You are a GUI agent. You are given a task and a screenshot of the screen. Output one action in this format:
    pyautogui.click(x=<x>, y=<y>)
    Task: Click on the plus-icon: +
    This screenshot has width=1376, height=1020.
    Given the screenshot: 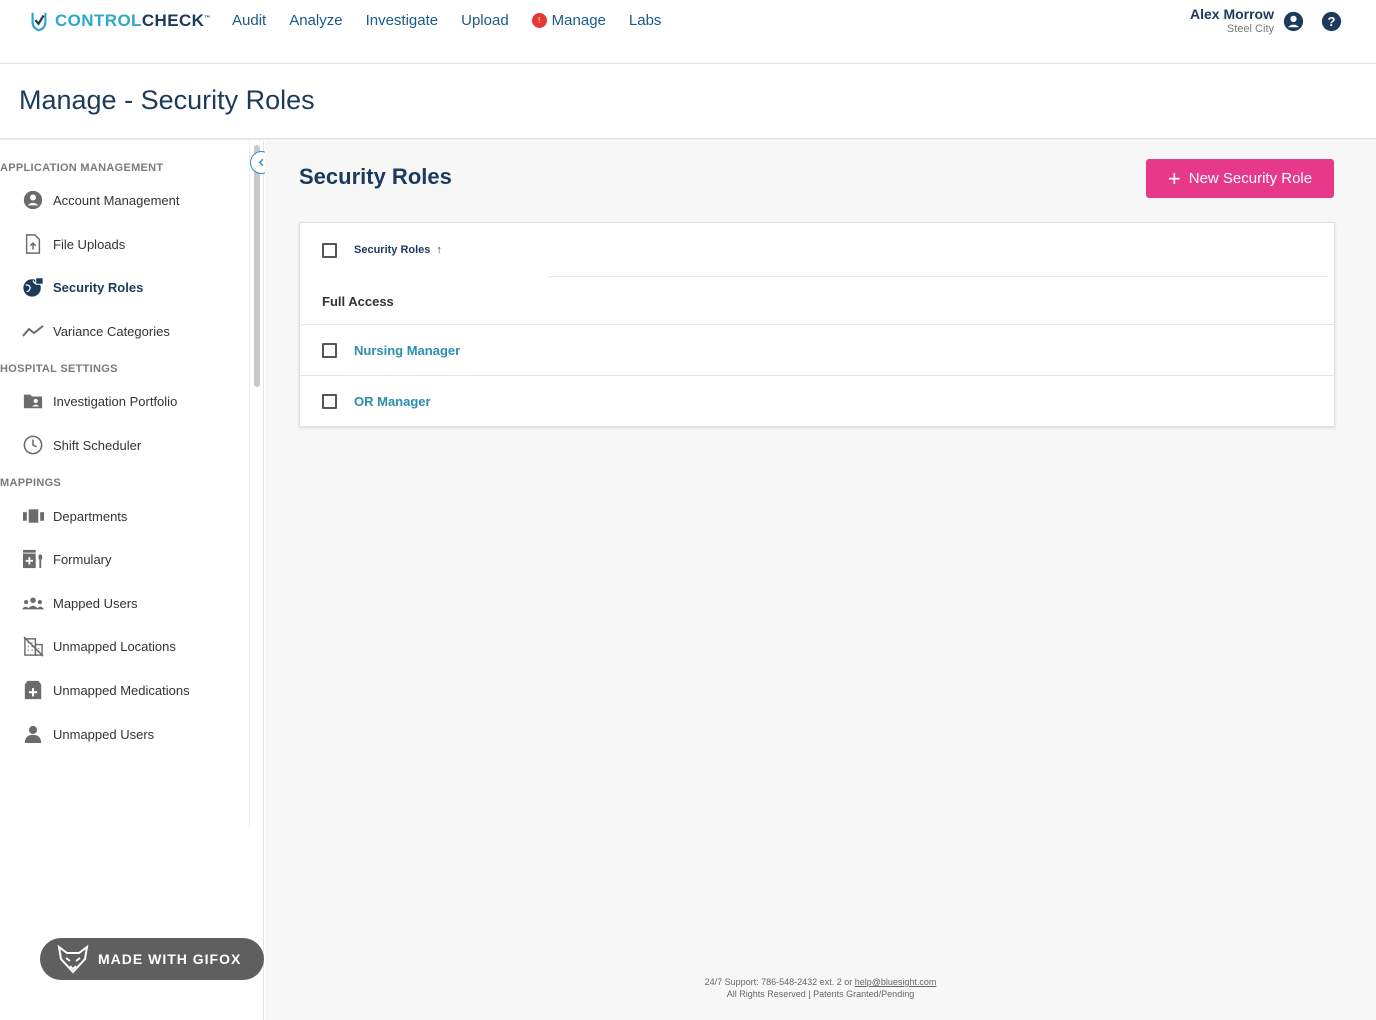 What is the action you would take?
    pyautogui.click(x=1174, y=178)
    